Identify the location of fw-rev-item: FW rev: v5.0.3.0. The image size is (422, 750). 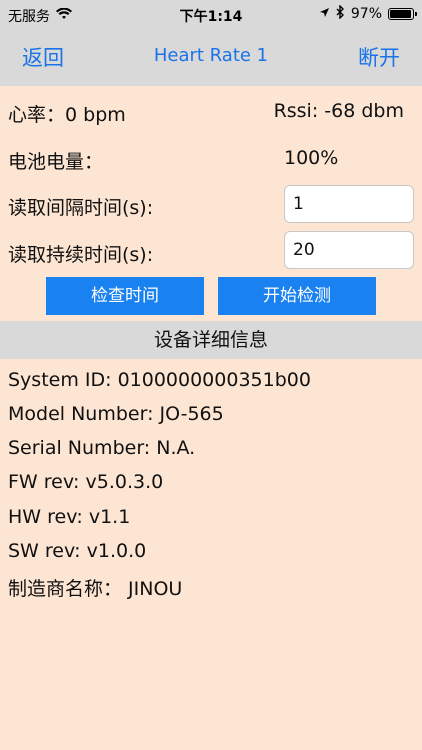
(86, 482).